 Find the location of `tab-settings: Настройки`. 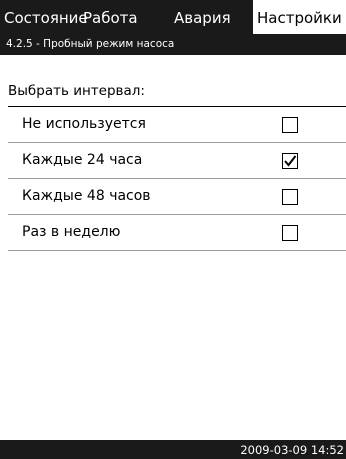

tab-settings: Настройки is located at coordinates (299, 17).